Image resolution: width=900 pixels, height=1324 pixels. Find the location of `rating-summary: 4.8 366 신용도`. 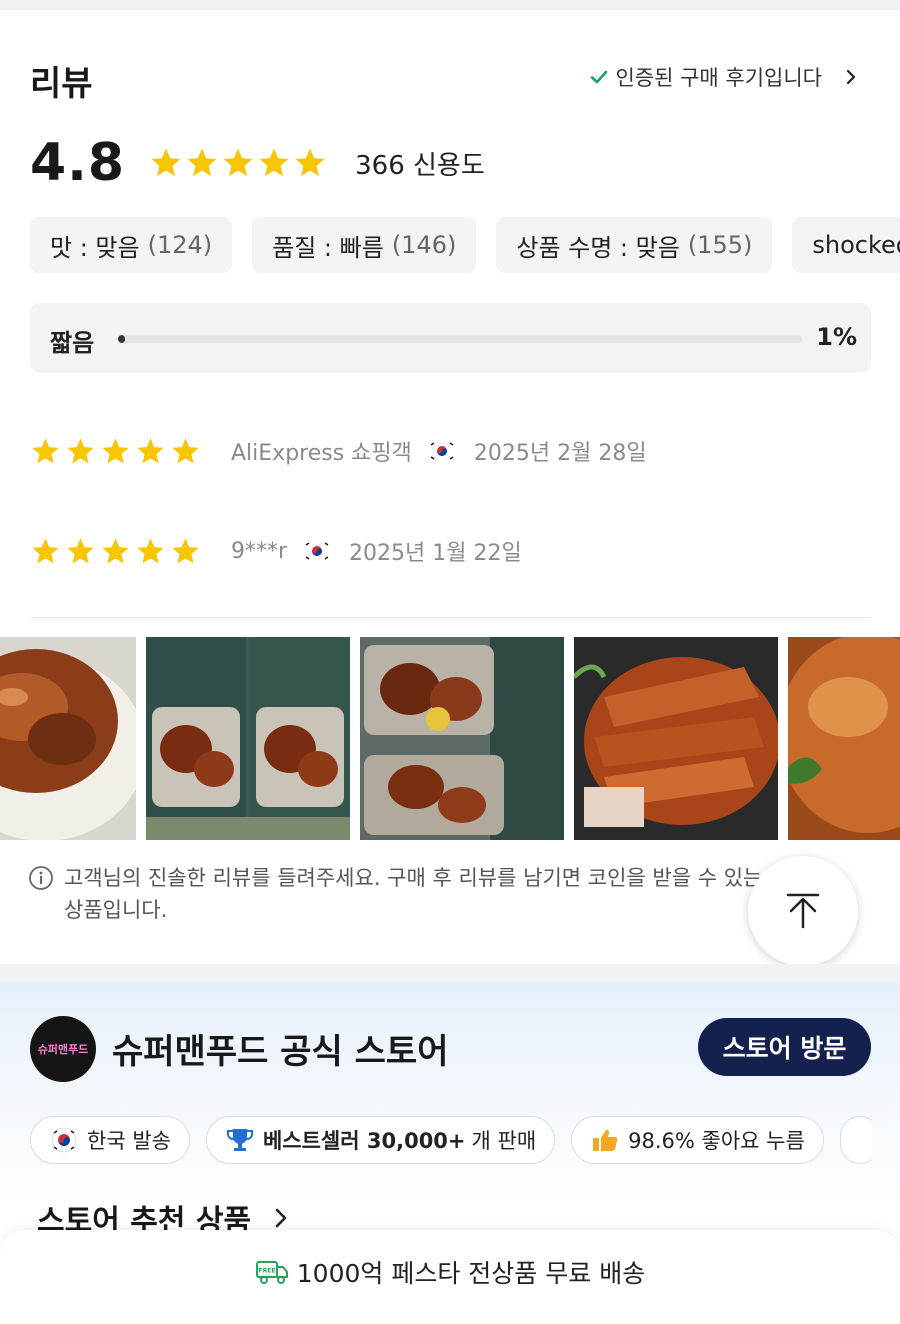

rating-summary: 4.8 366 신용도 is located at coordinates (257, 163).